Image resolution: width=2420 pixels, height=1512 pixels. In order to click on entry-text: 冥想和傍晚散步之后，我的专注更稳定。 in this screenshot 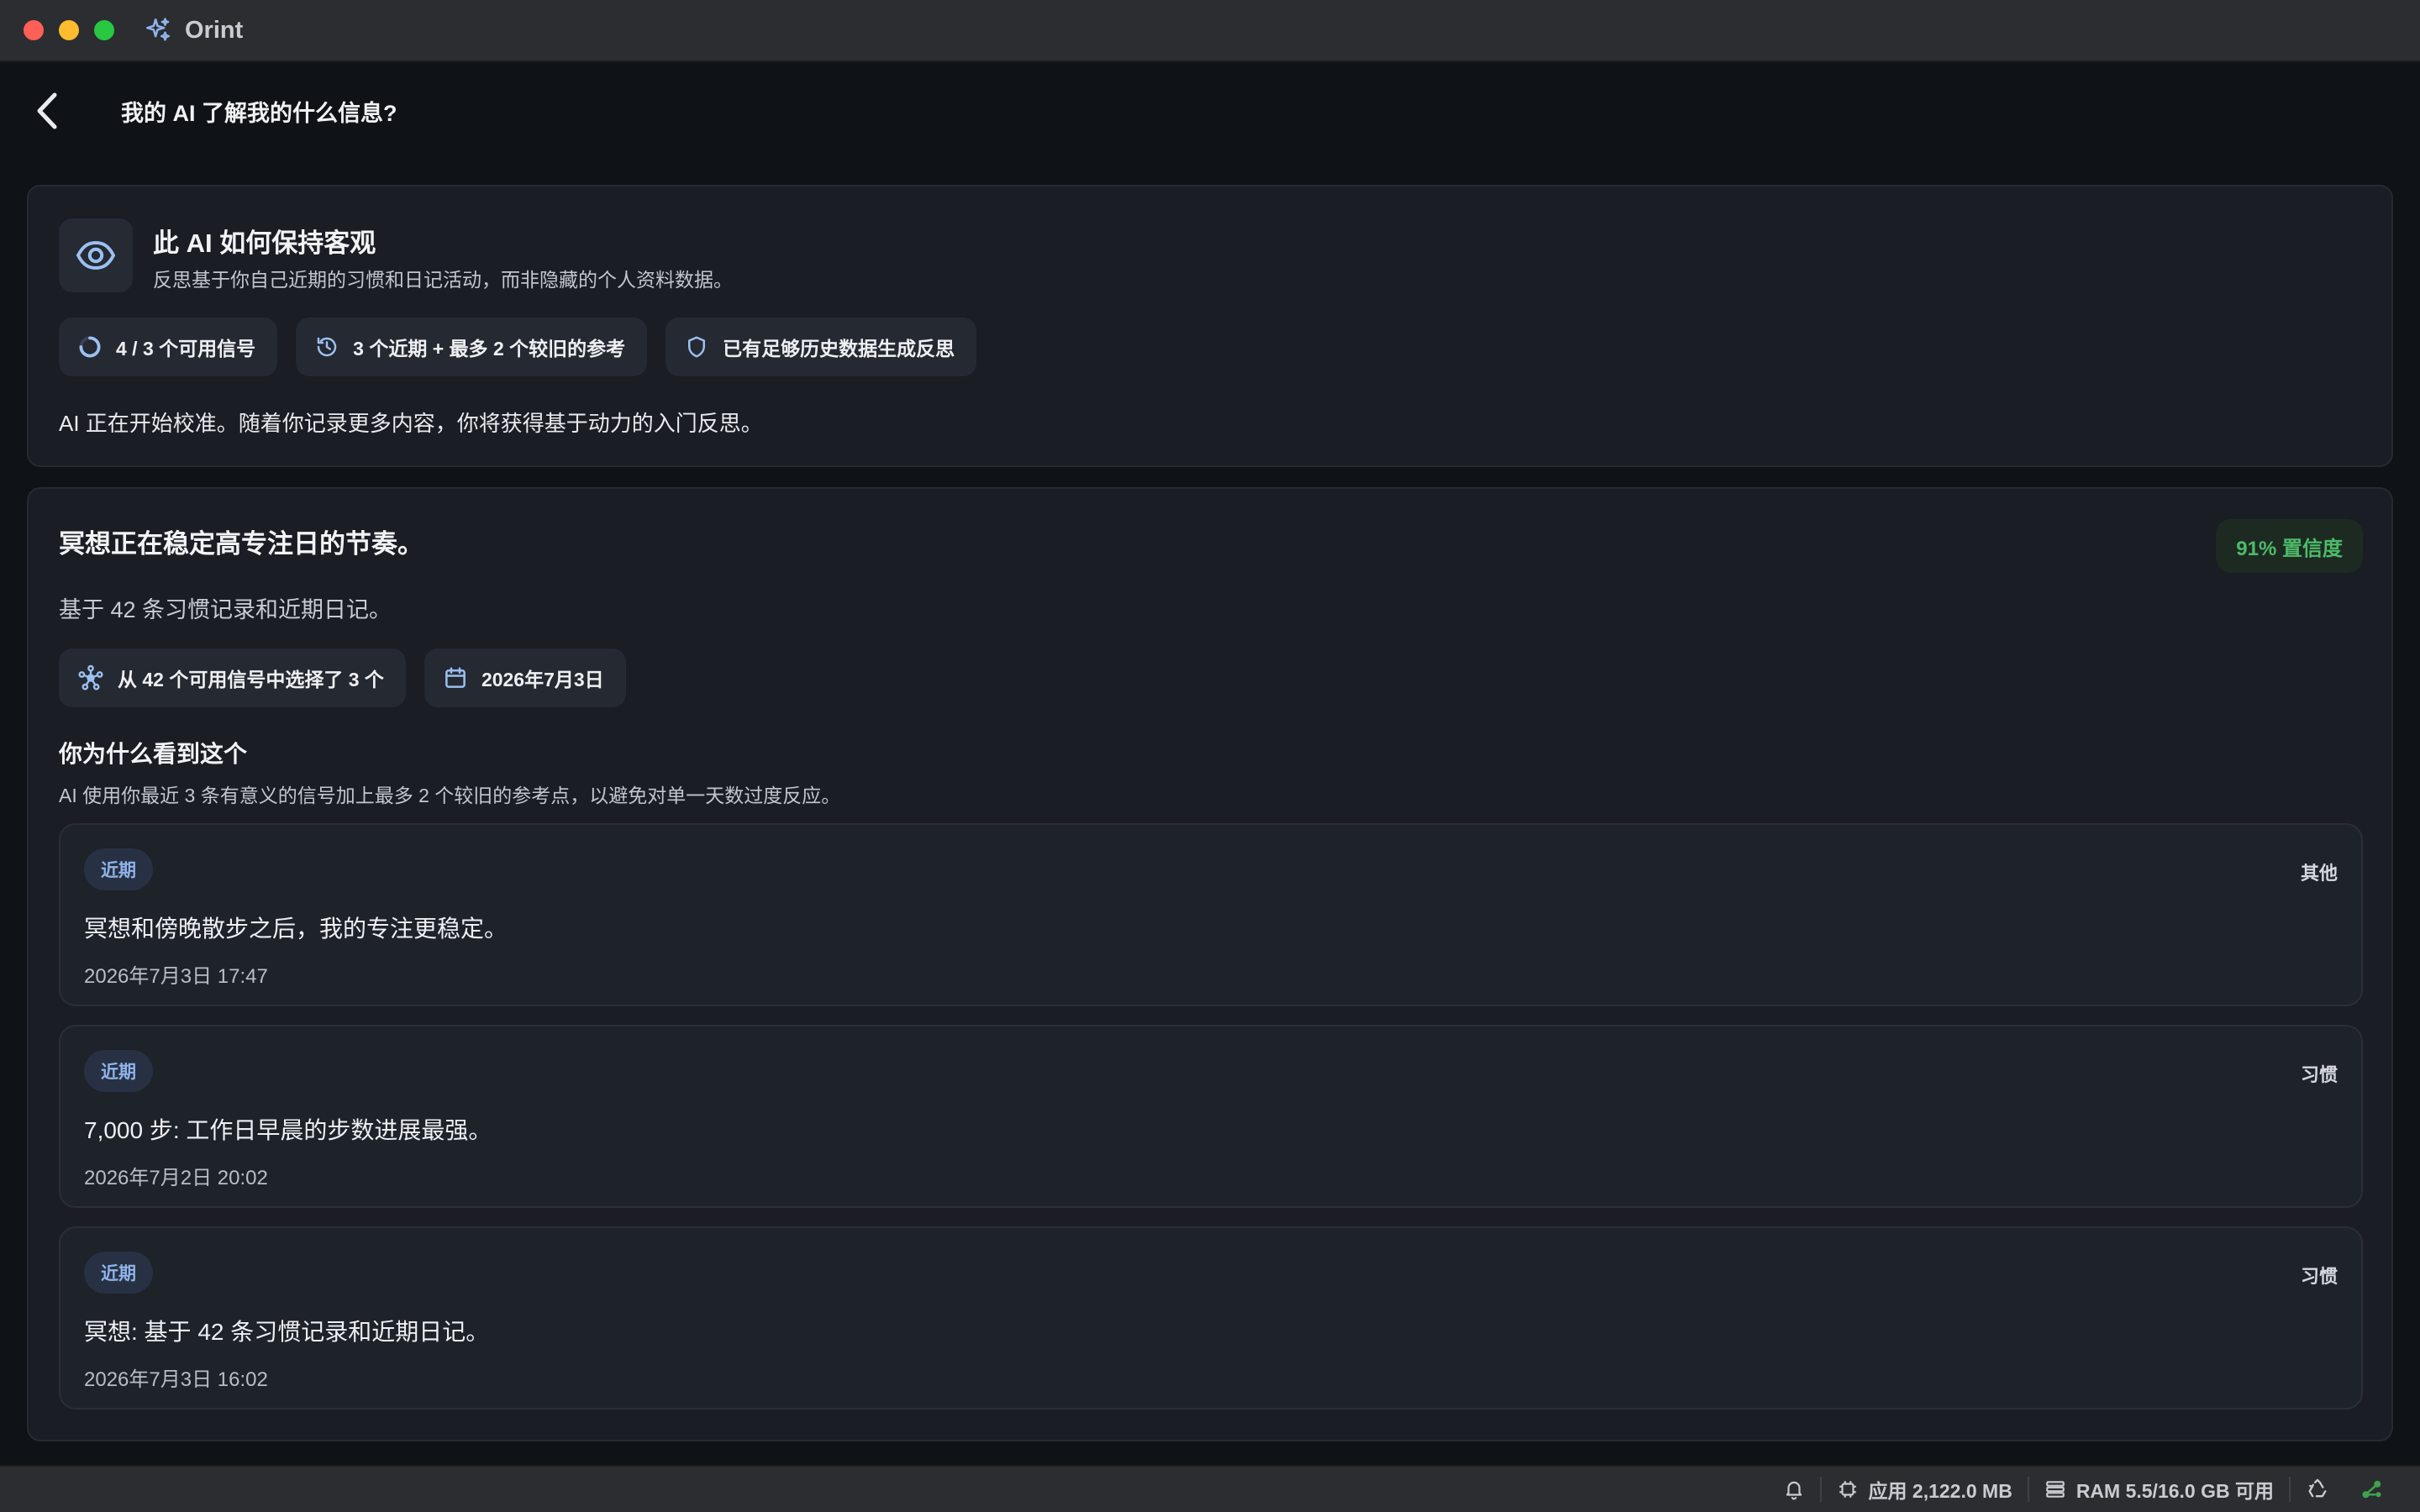, I will do `click(296, 929)`.